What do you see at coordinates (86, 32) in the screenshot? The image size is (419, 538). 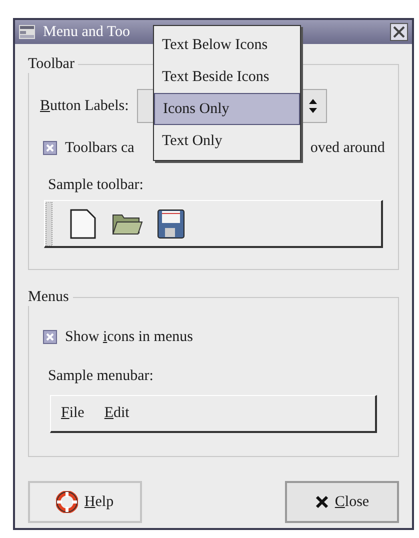 I see `window-title: Menu and Too` at bounding box center [86, 32].